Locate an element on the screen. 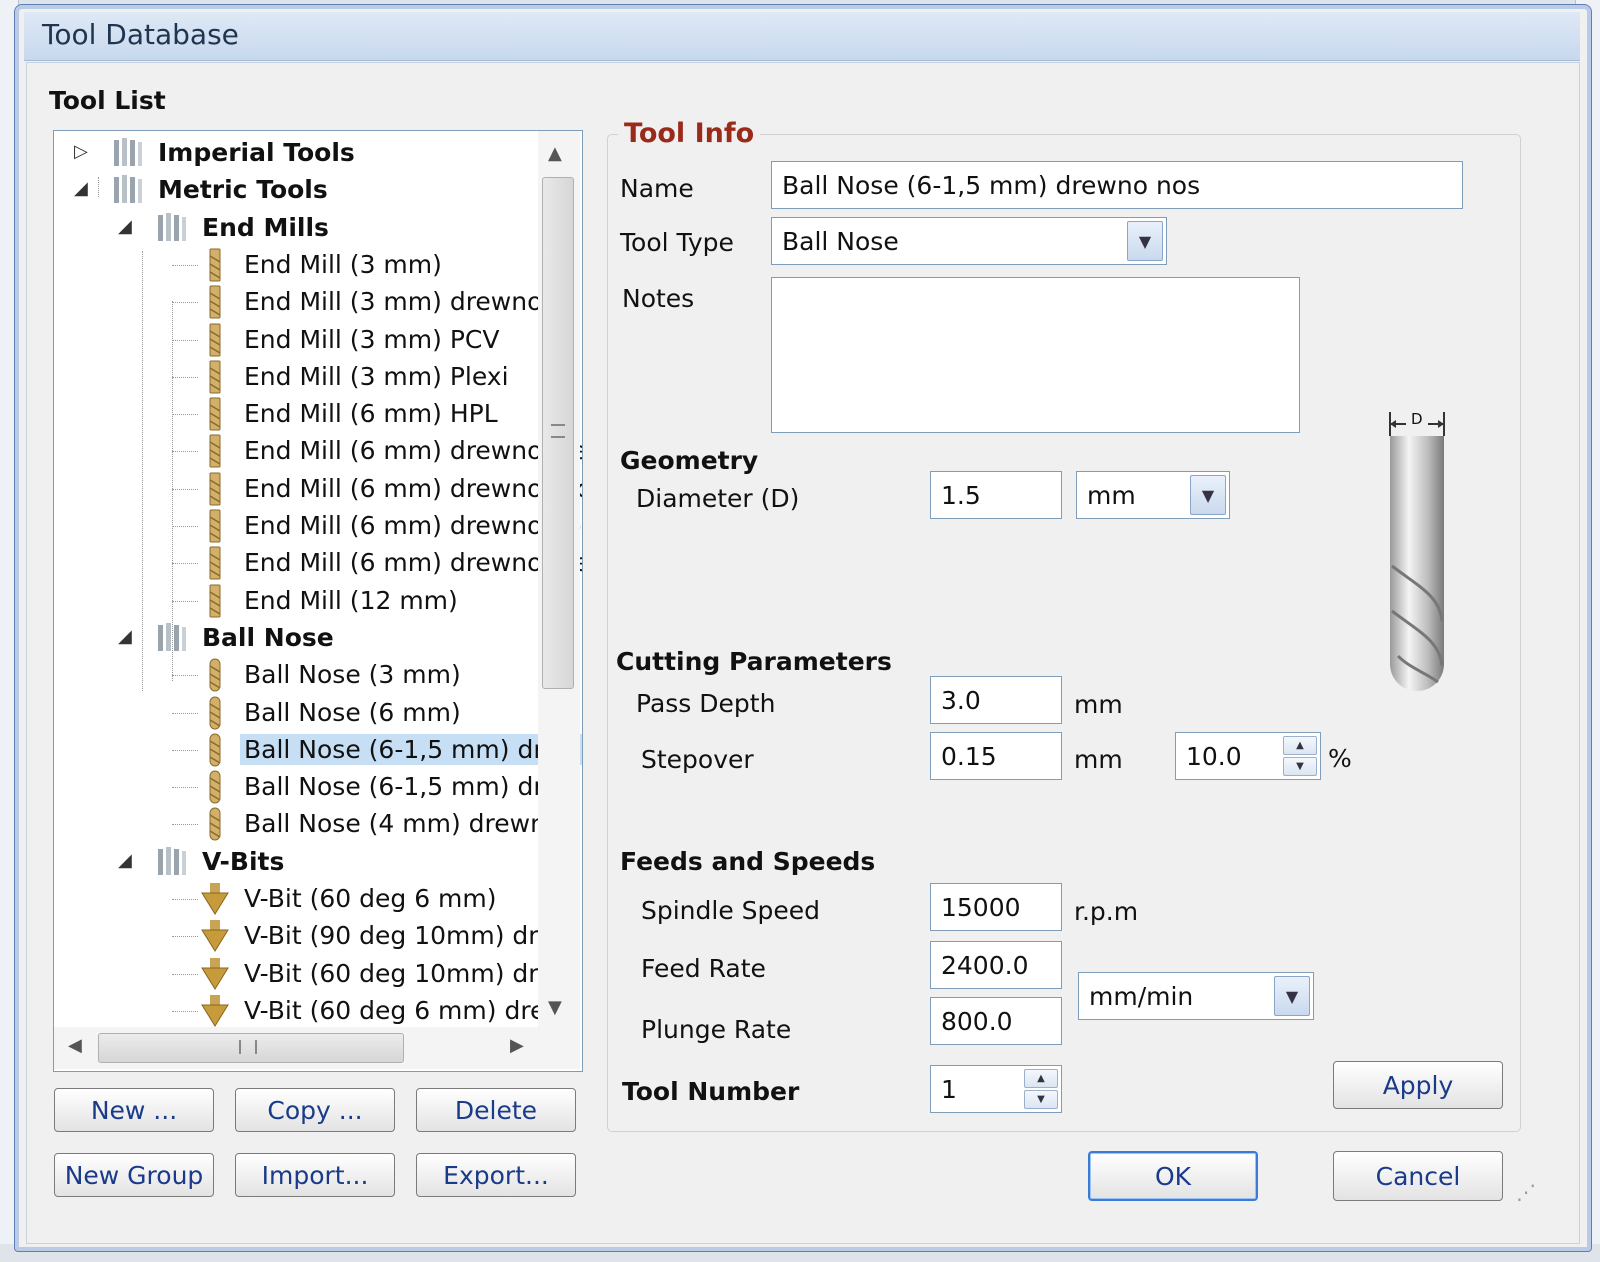 The image size is (1600, 1262). name-field: Ball Nose (6-1,5 mm) drewno nos is located at coordinates (1117, 185).